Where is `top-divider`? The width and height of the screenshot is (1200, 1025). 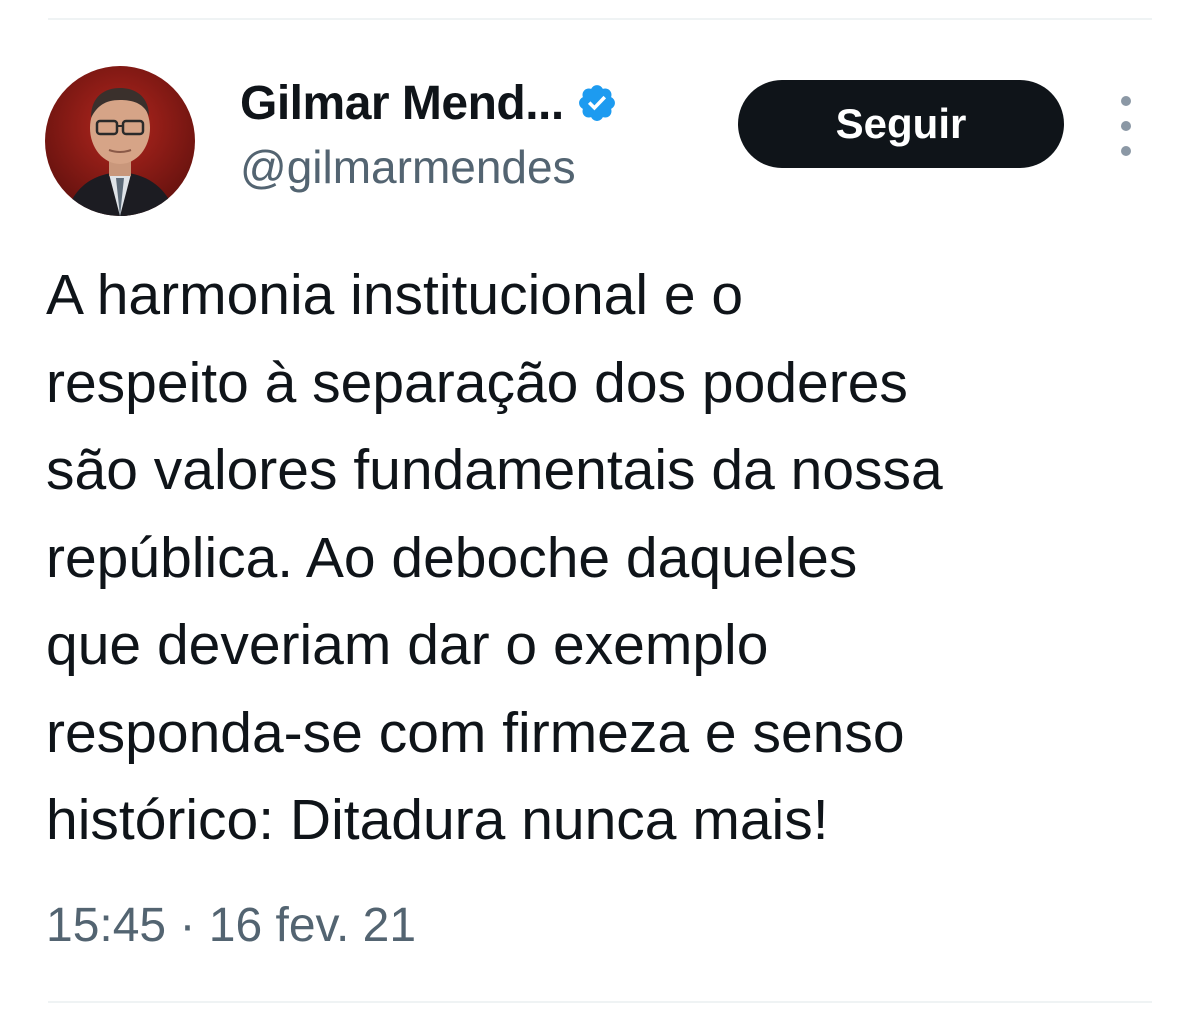
top-divider is located at coordinates (600, 19).